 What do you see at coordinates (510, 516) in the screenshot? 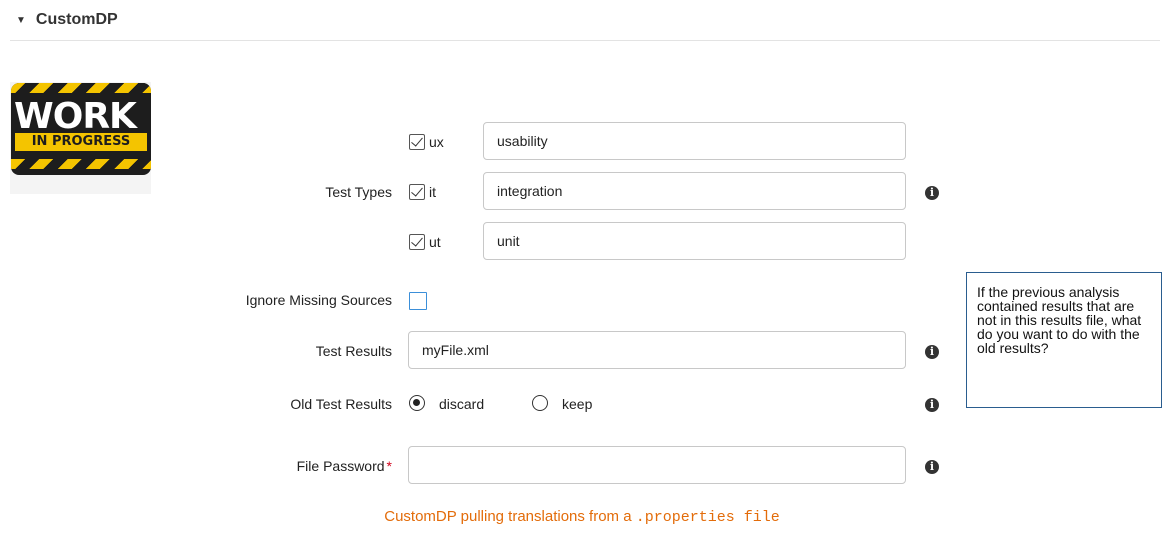
I see `caption-text: CustomDP pulling translations from a` at bounding box center [510, 516].